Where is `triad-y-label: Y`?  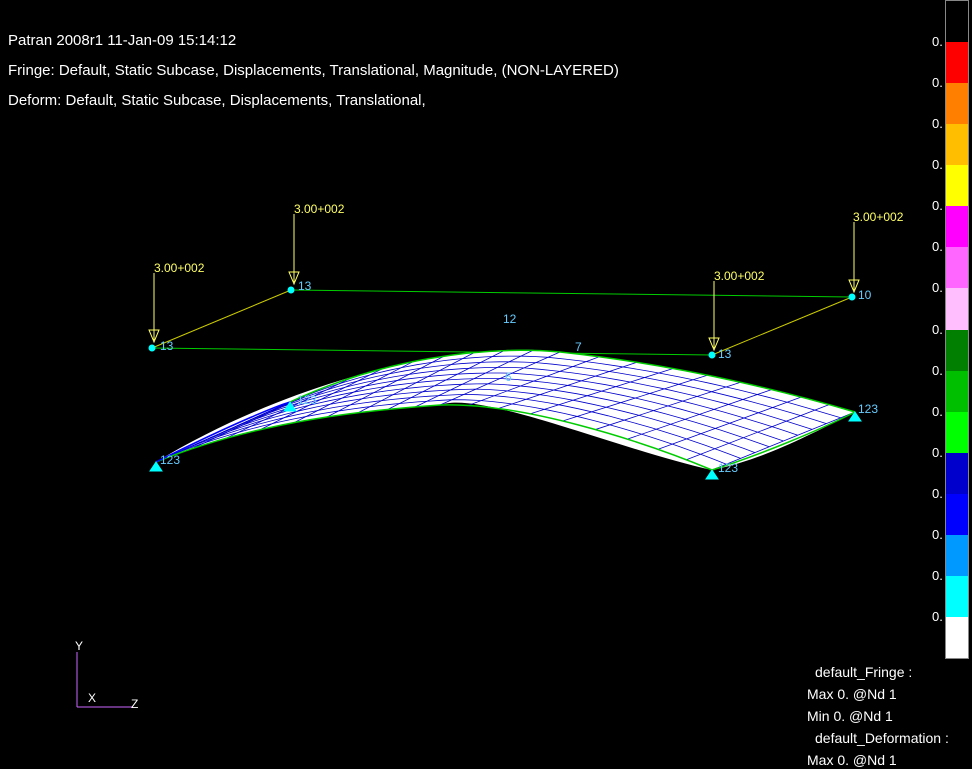 triad-y-label: Y is located at coordinates (79, 646).